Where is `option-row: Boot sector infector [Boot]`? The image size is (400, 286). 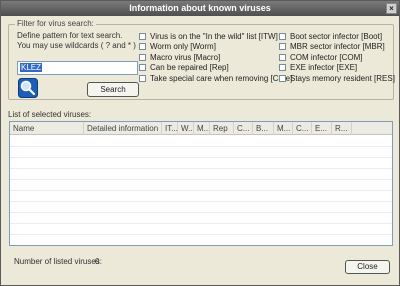 option-row: Boot sector infector [Boot] is located at coordinates (337, 36).